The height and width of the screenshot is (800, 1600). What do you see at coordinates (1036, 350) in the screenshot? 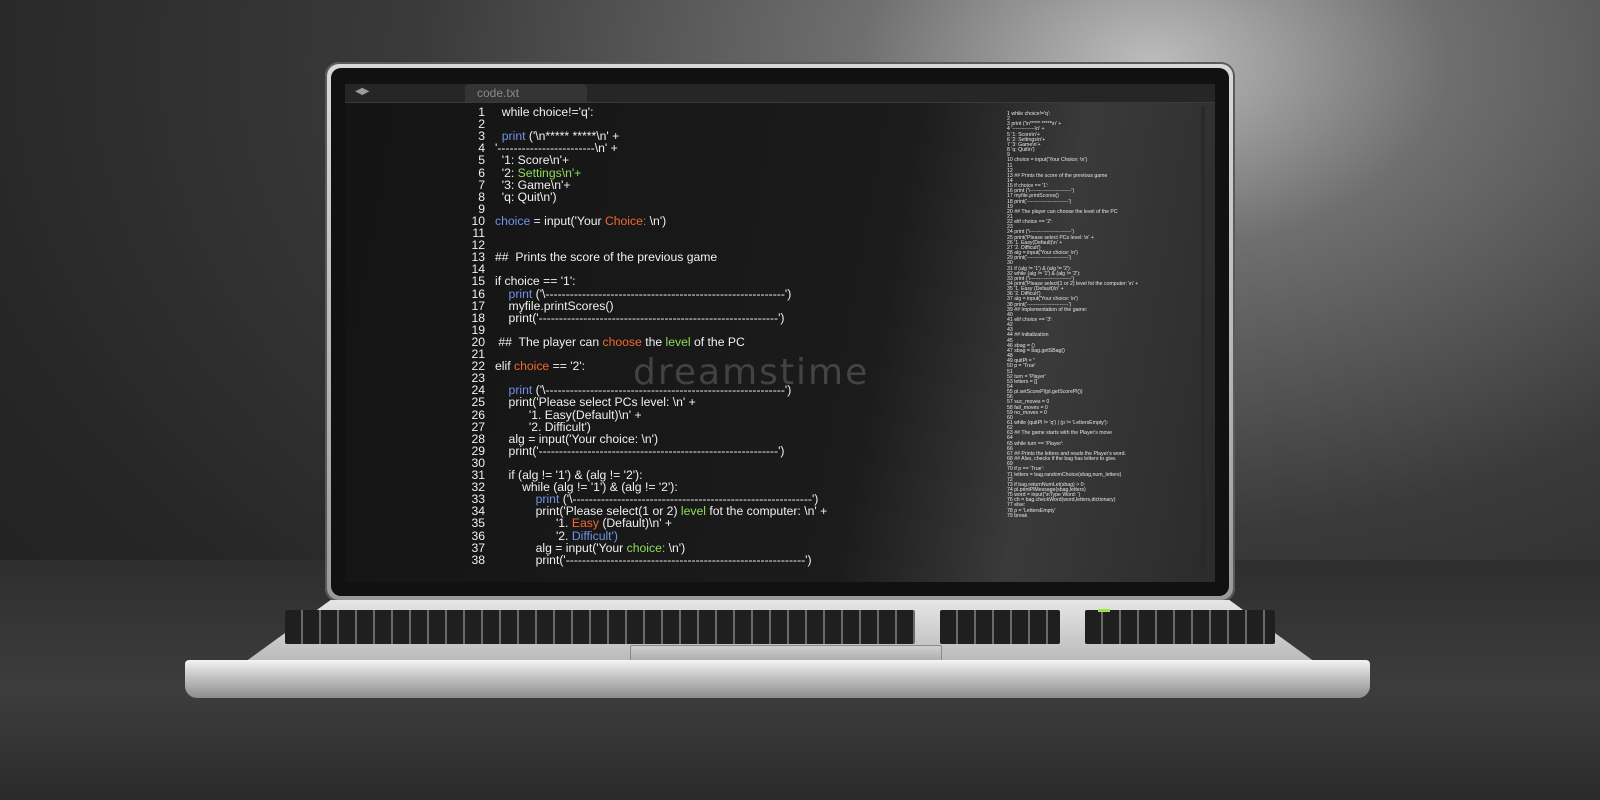
I see `minimap-line: 47 sbag = bag.getSBag()` at bounding box center [1036, 350].